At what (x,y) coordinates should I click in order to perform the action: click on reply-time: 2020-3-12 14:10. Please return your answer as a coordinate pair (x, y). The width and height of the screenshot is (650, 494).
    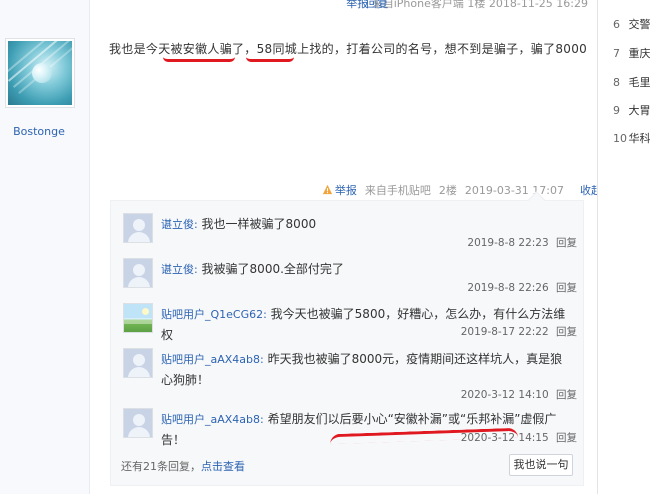
    Looking at the image, I should click on (504, 395).